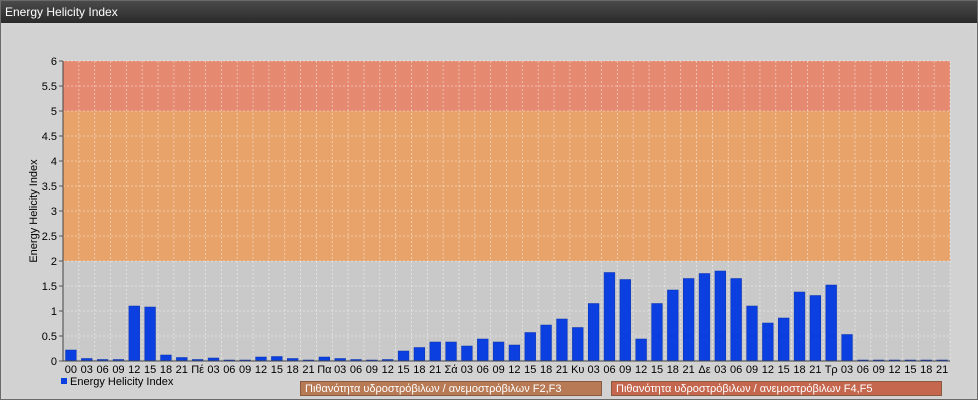 This screenshot has width=978, height=400. I want to click on x-tick-label: 00, so click(71, 370).